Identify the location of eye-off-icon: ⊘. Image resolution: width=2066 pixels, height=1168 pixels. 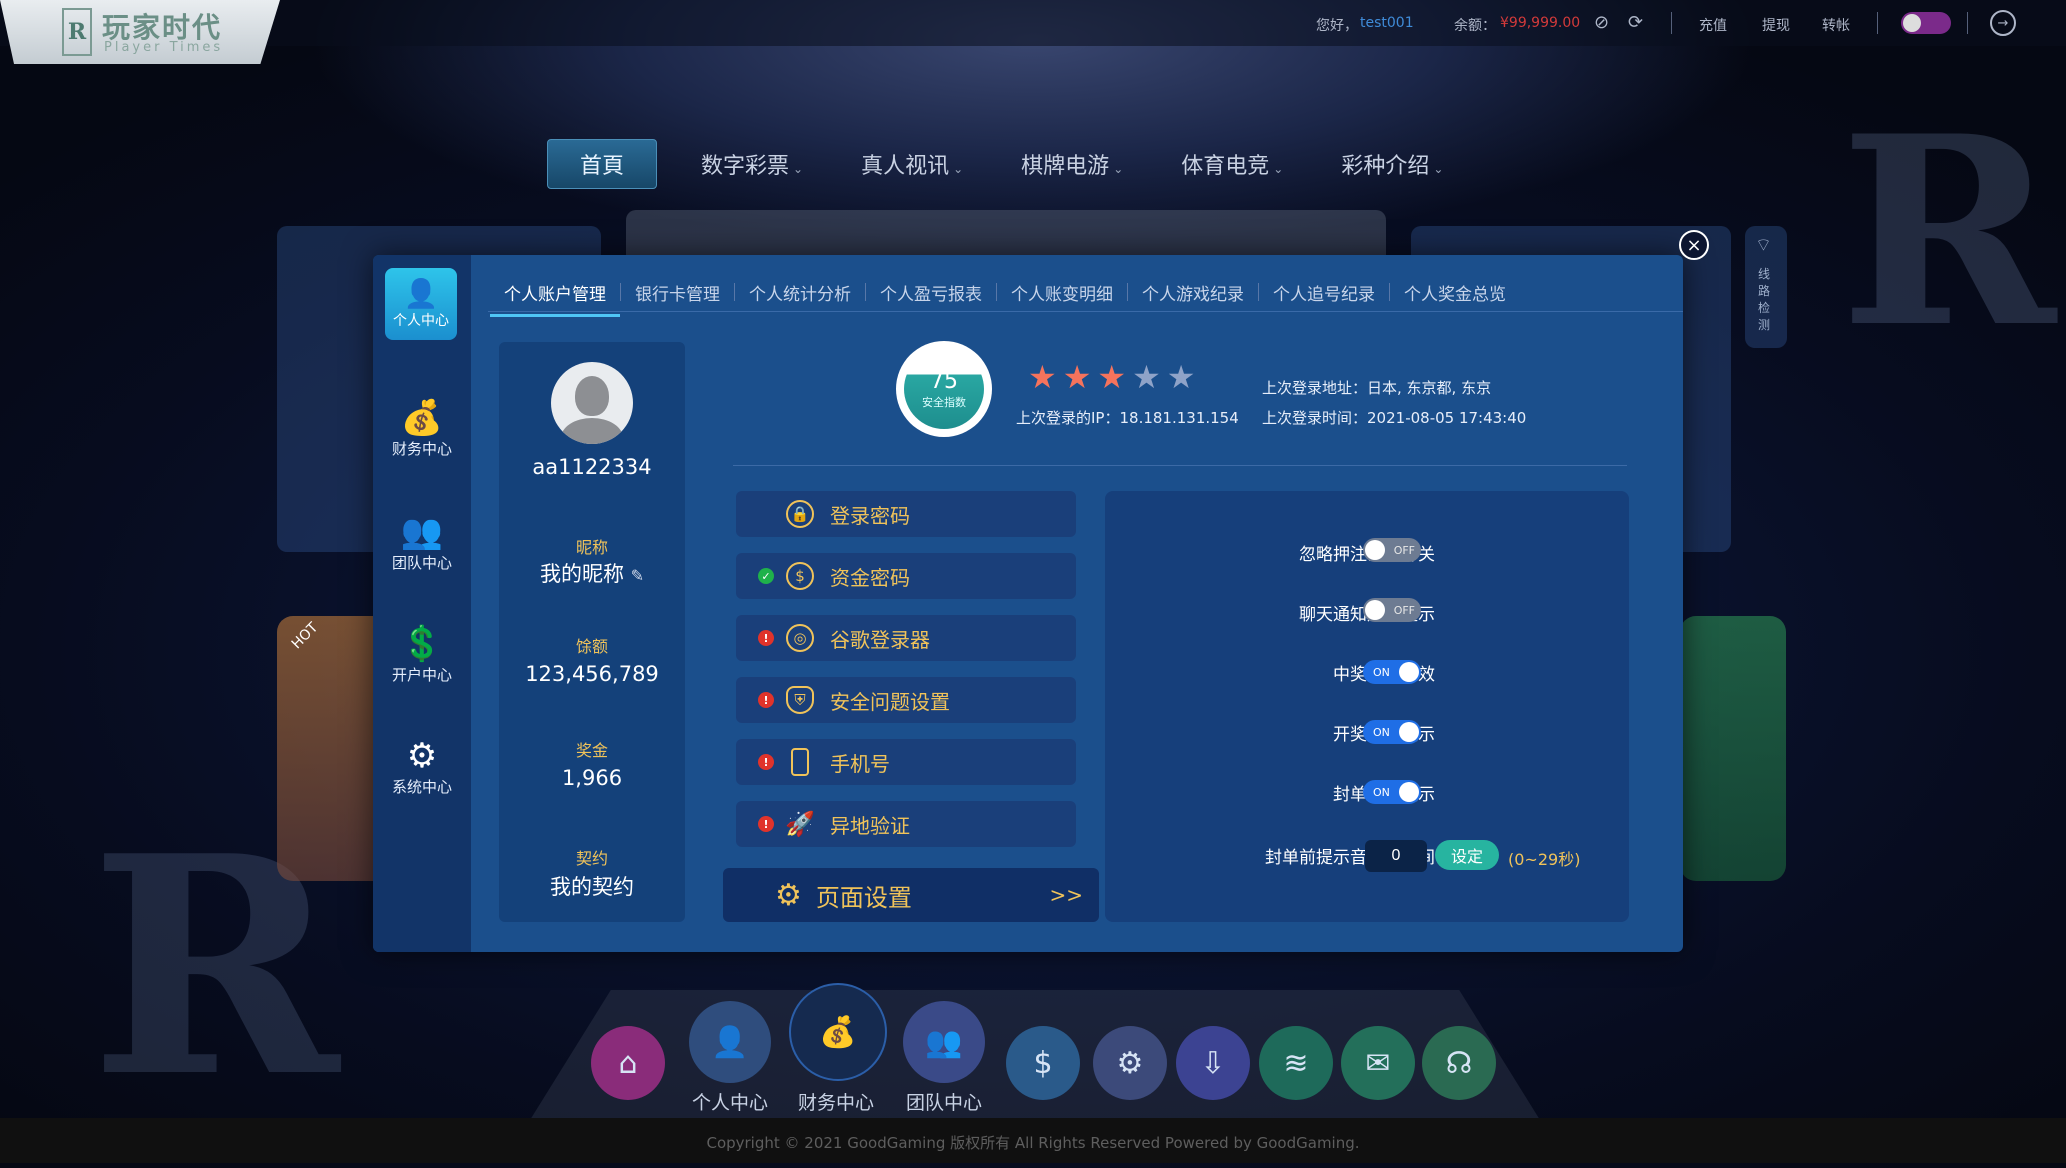
(1601, 22).